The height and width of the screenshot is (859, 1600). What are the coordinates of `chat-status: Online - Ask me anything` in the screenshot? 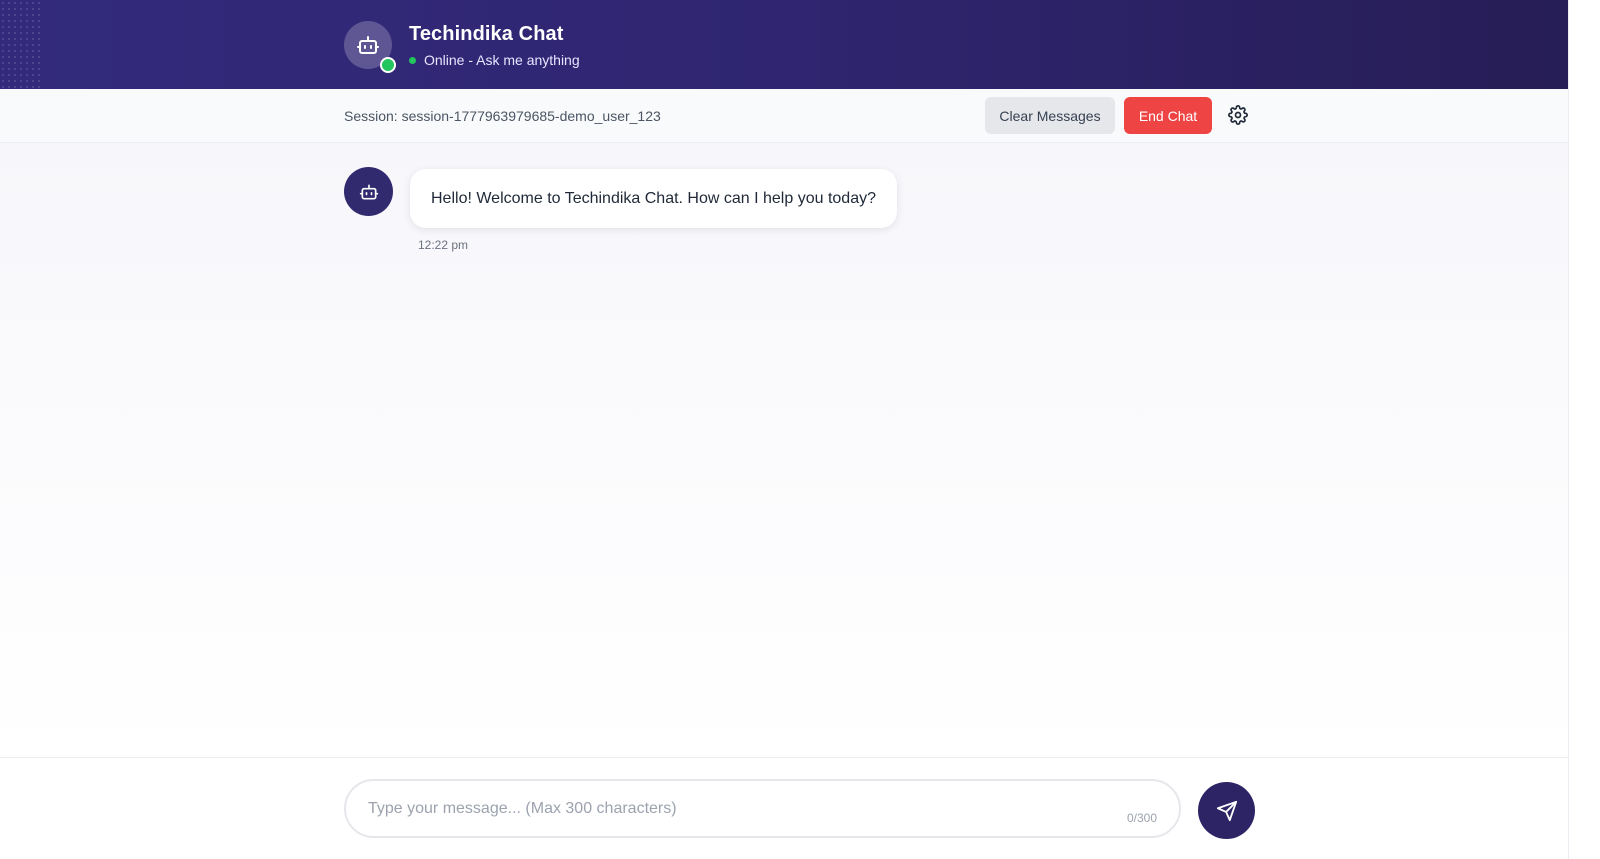 It's located at (494, 60).